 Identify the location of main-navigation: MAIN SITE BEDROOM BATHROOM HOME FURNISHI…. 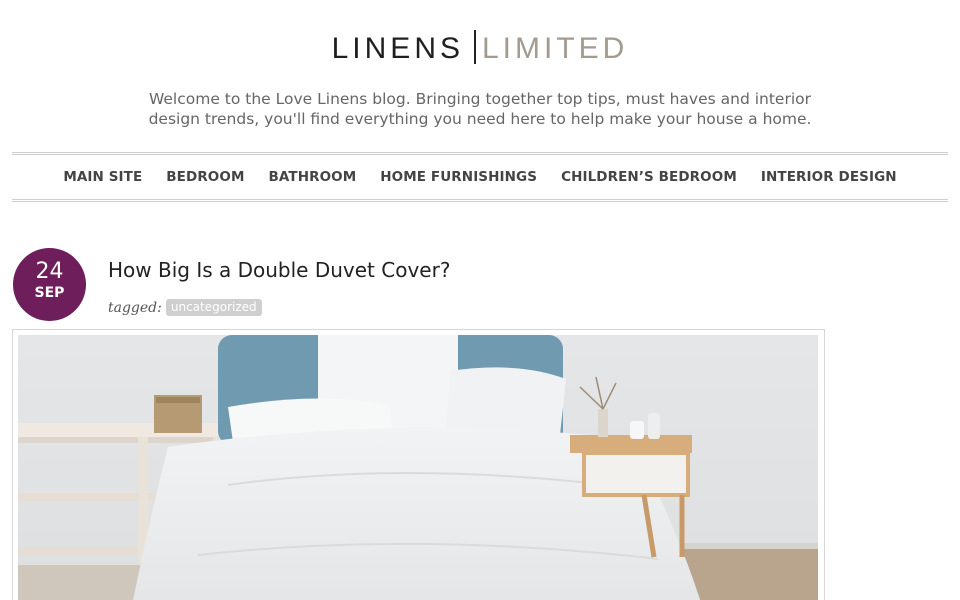
(480, 177).